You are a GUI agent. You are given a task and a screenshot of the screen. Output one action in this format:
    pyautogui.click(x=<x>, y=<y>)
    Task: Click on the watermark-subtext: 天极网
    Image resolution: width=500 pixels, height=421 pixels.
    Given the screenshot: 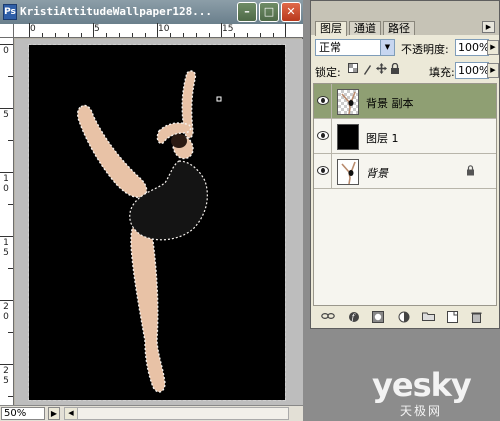 What is the action you would take?
    pyautogui.click(x=421, y=411)
    